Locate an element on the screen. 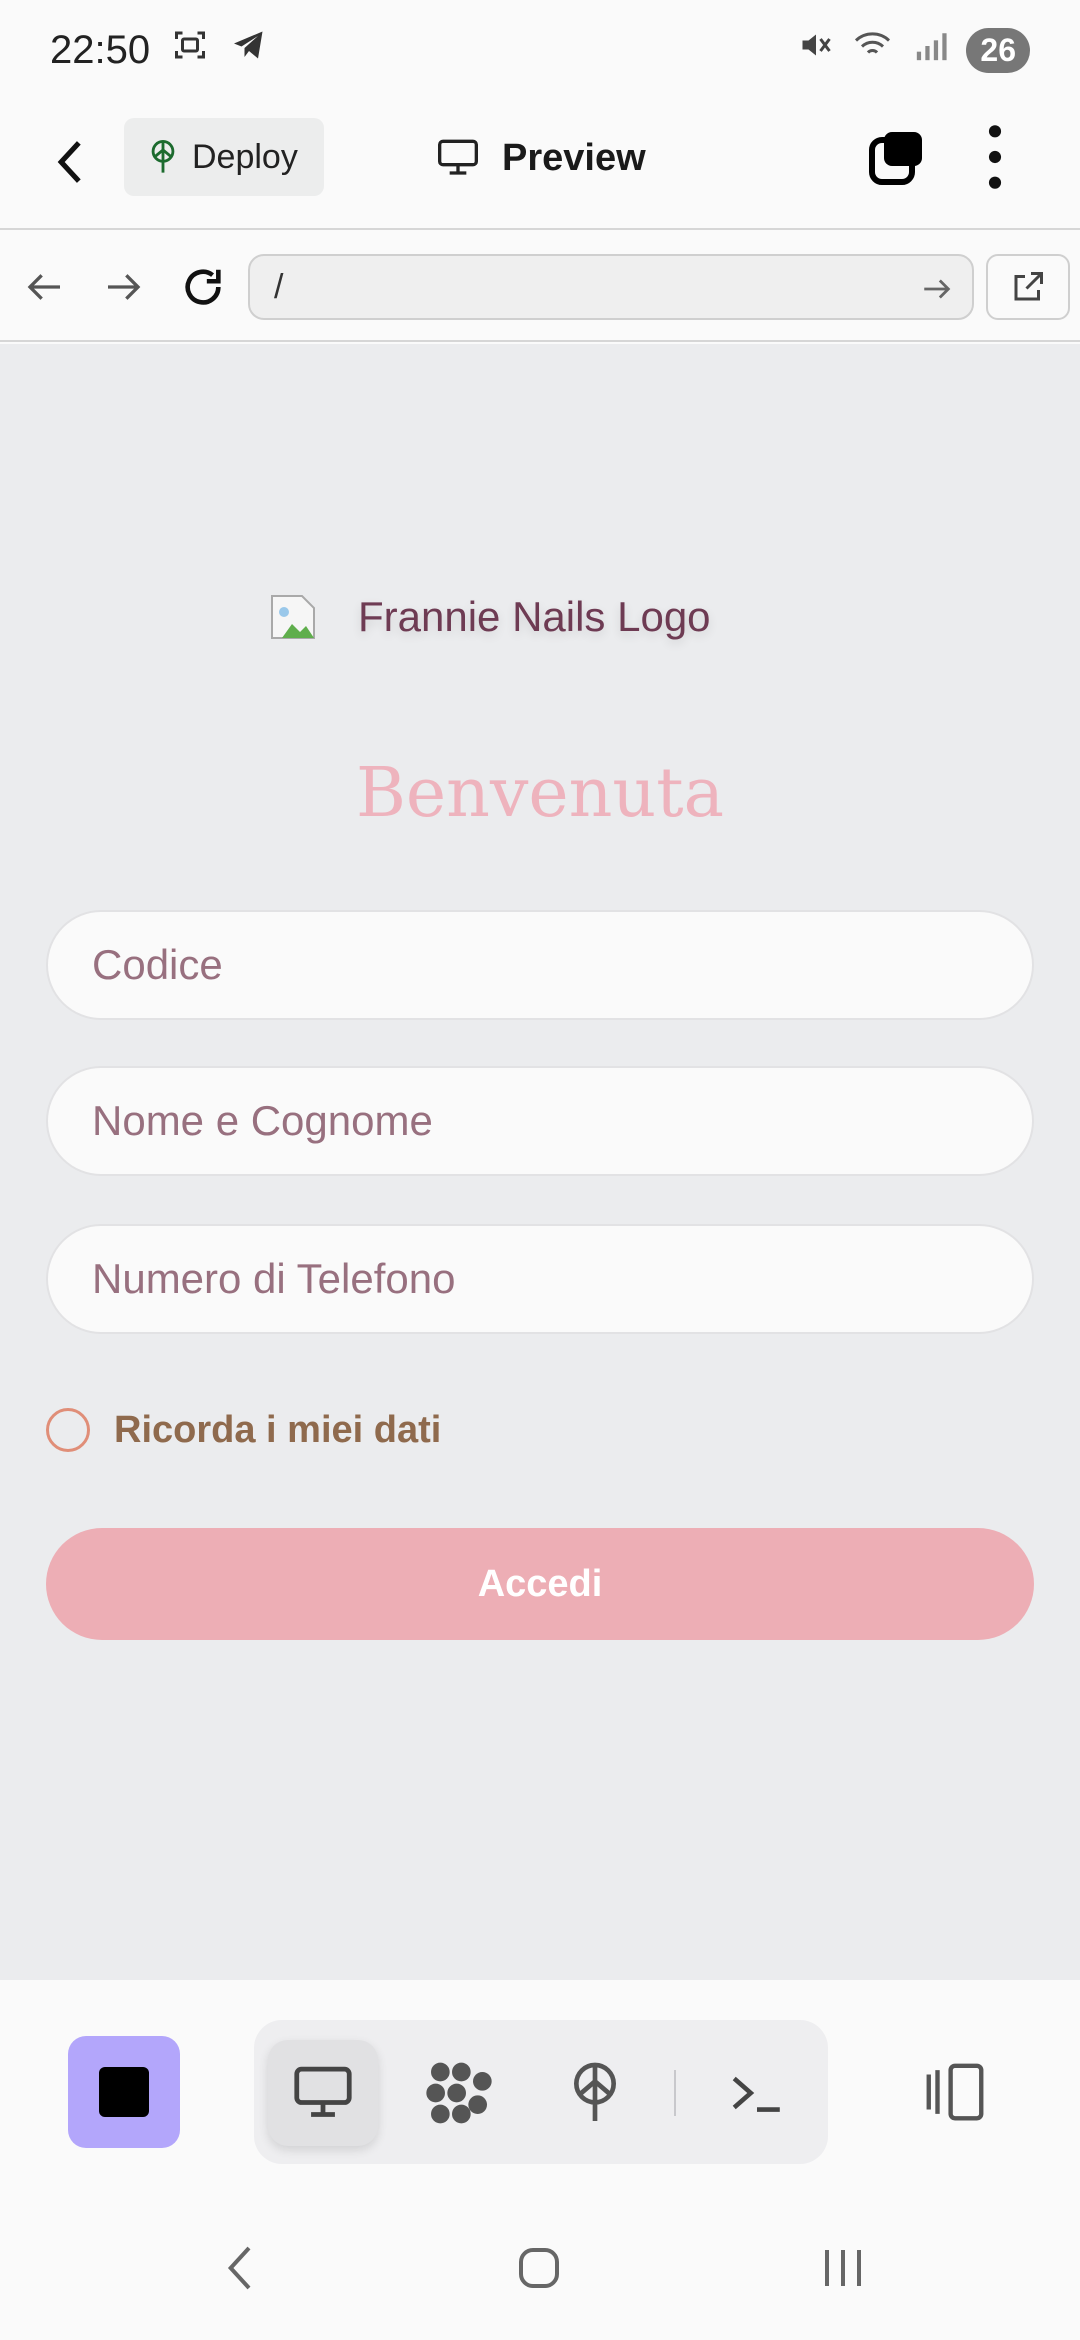  url-field is located at coordinates (611, 287).